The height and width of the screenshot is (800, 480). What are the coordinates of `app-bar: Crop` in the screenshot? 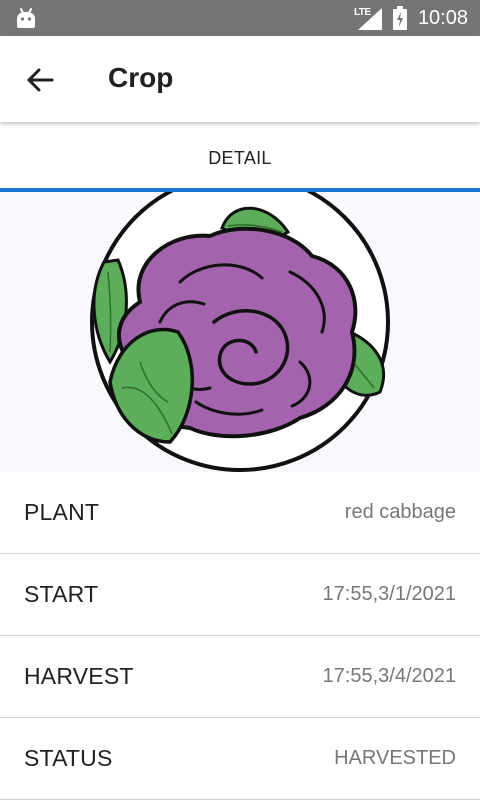 It's located at (240, 79).